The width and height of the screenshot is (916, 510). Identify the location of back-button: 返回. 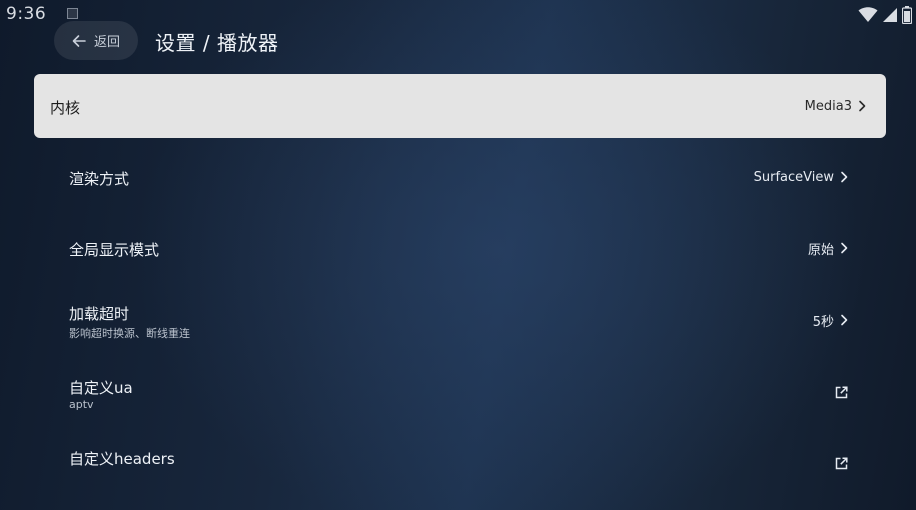
(96, 40).